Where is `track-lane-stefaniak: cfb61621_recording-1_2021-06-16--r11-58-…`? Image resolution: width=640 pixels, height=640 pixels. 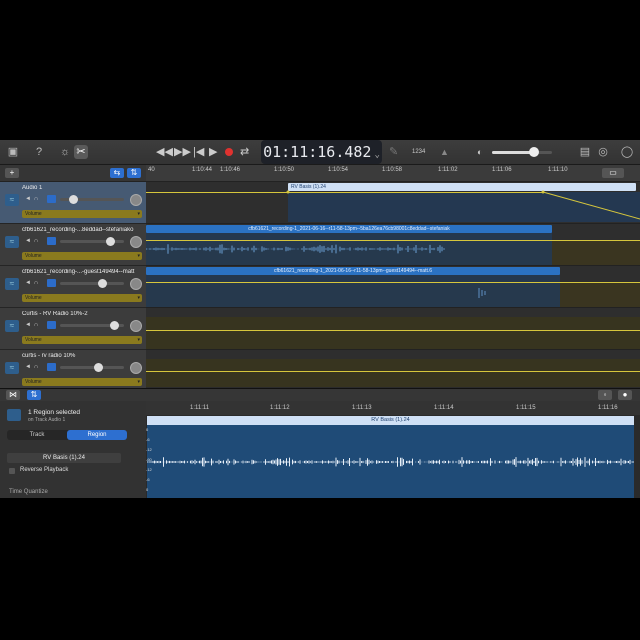
track-lane-stefaniak: cfb61621_recording-1_2021-06-16--r11-58-… is located at coordinates (393, 245).